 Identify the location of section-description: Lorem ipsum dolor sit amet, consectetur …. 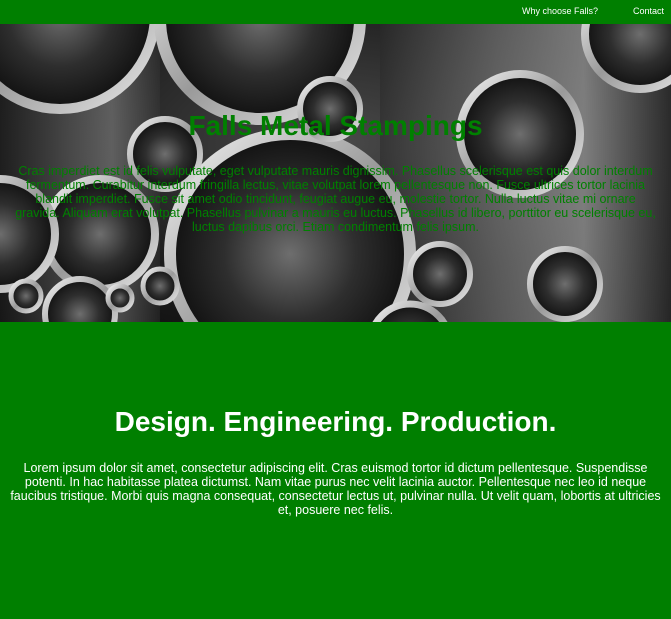
(335, 489).